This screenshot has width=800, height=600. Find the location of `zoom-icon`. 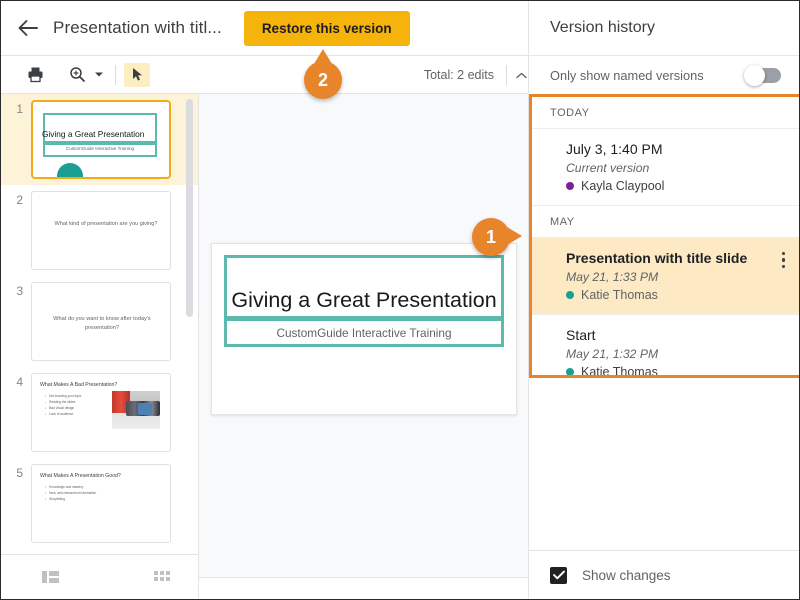

zoom-icon is located at coordinates (77, 75).